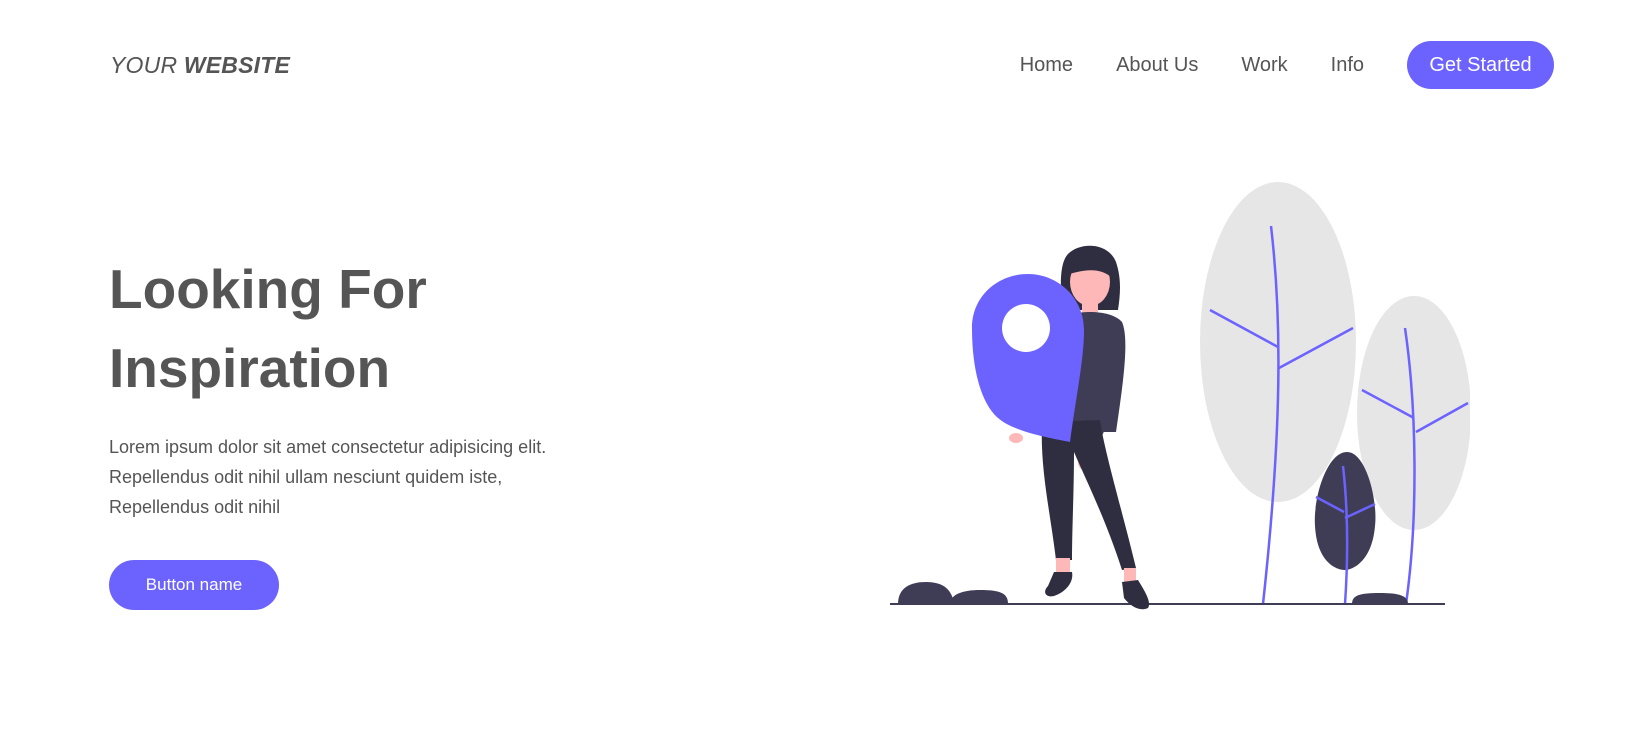 Image resolution: width=1643 pixels, height=749 pixels. What do you see at coordinates (1347, 65) in the screenshot?
I see `nav-link-info: Info` at bounding box center [1347, 65].